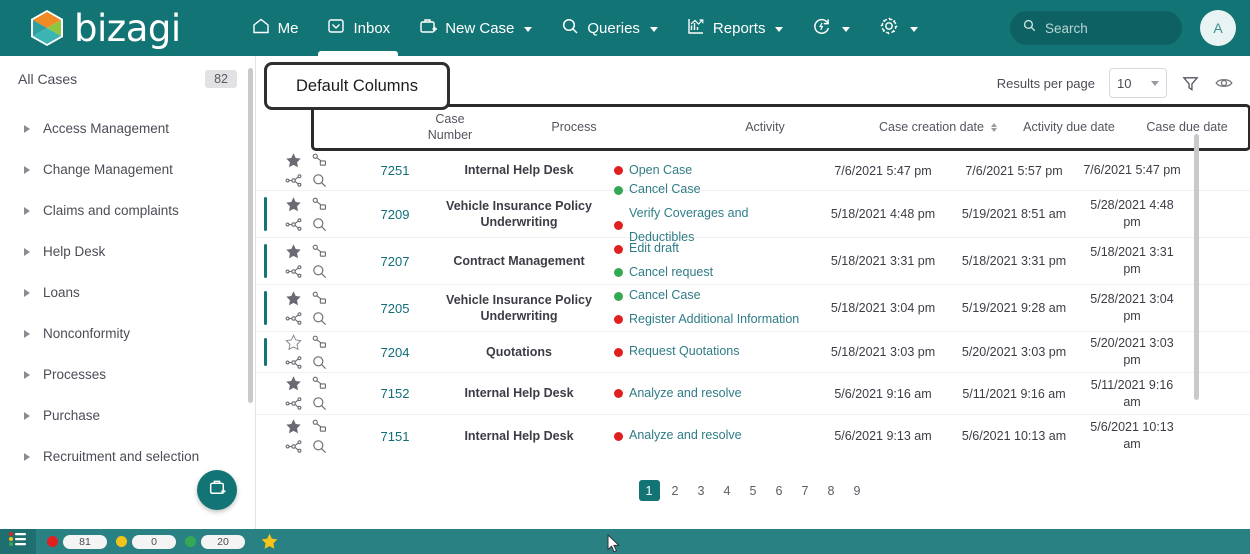 The width and height of the screenshot is (1250, 554). What do you see at coordinates (675, 490) in the screenshot?
I see `page-button-2: 2` at bounding box center [675, 490].